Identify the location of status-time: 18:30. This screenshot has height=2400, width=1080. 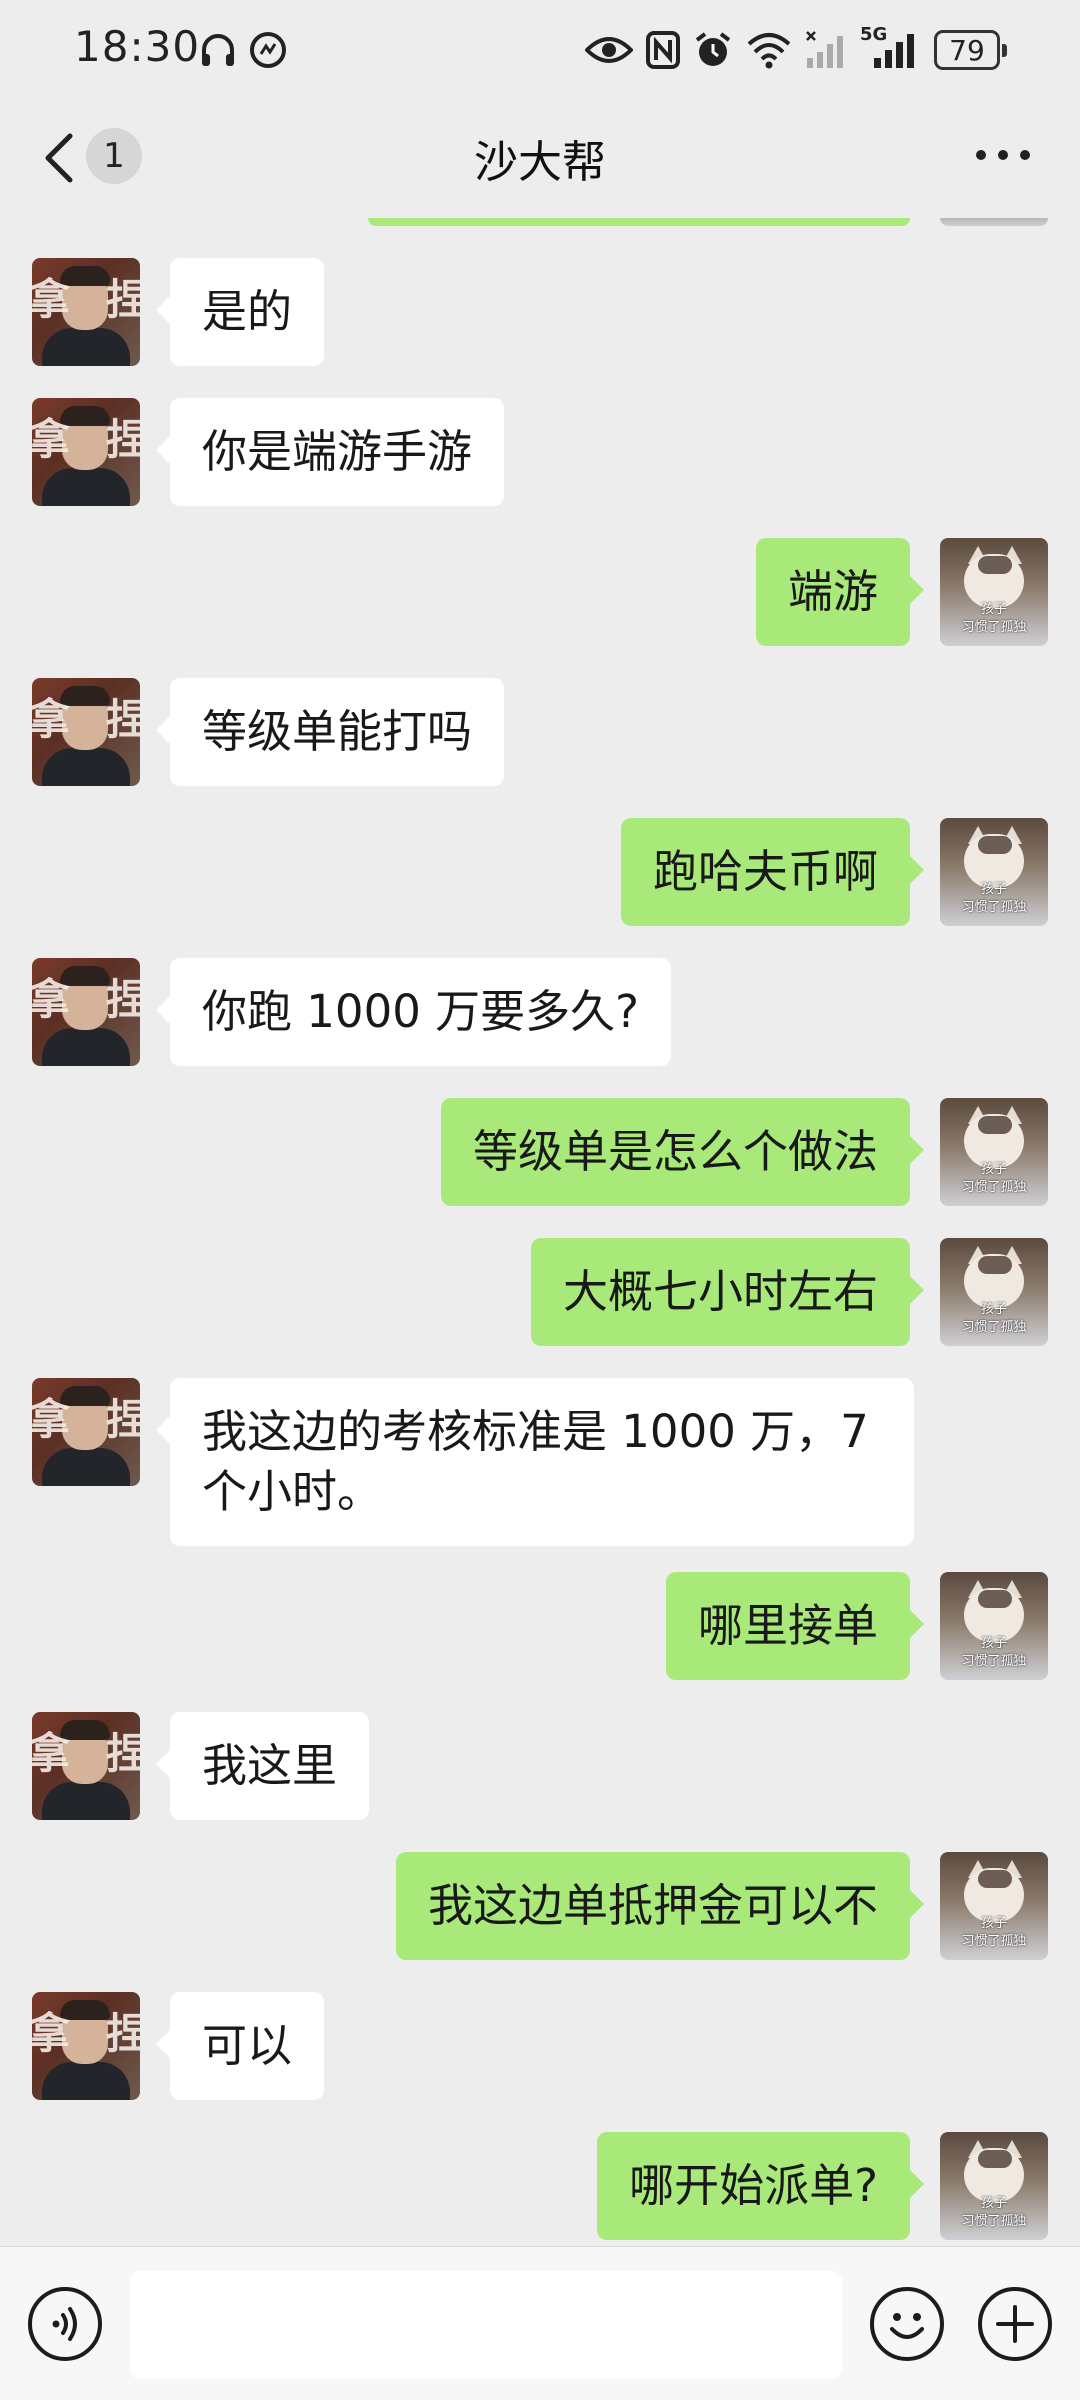
(137, 46).